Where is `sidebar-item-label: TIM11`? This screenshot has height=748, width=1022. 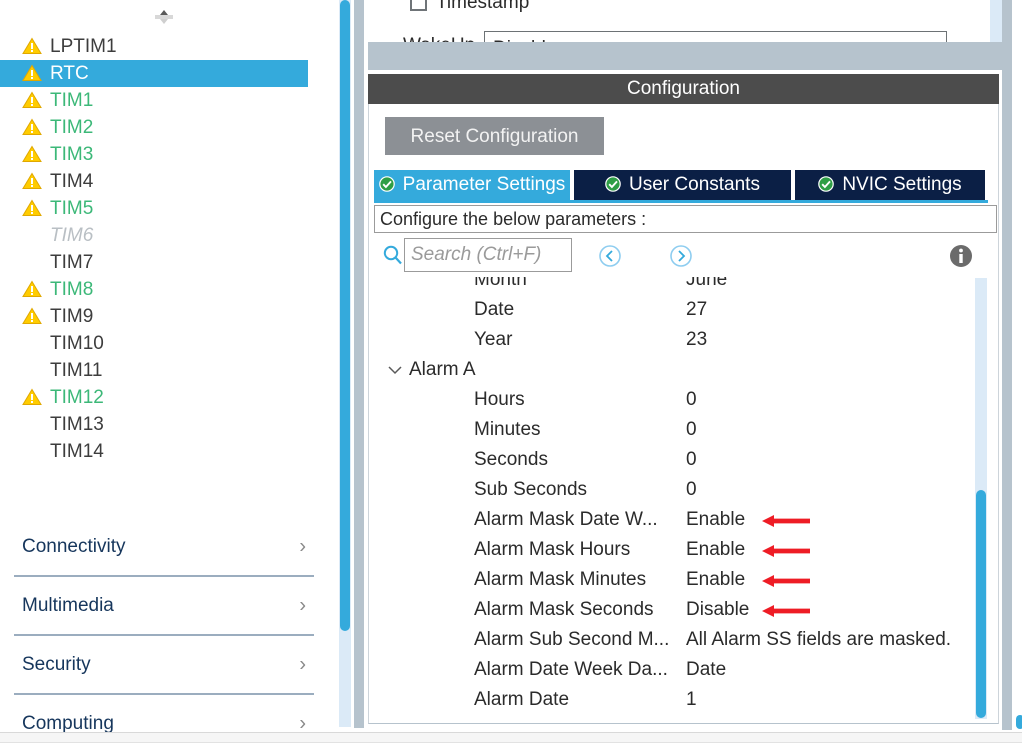 sidebar-item-label: TIM11 is located at coordinates (76, 370).